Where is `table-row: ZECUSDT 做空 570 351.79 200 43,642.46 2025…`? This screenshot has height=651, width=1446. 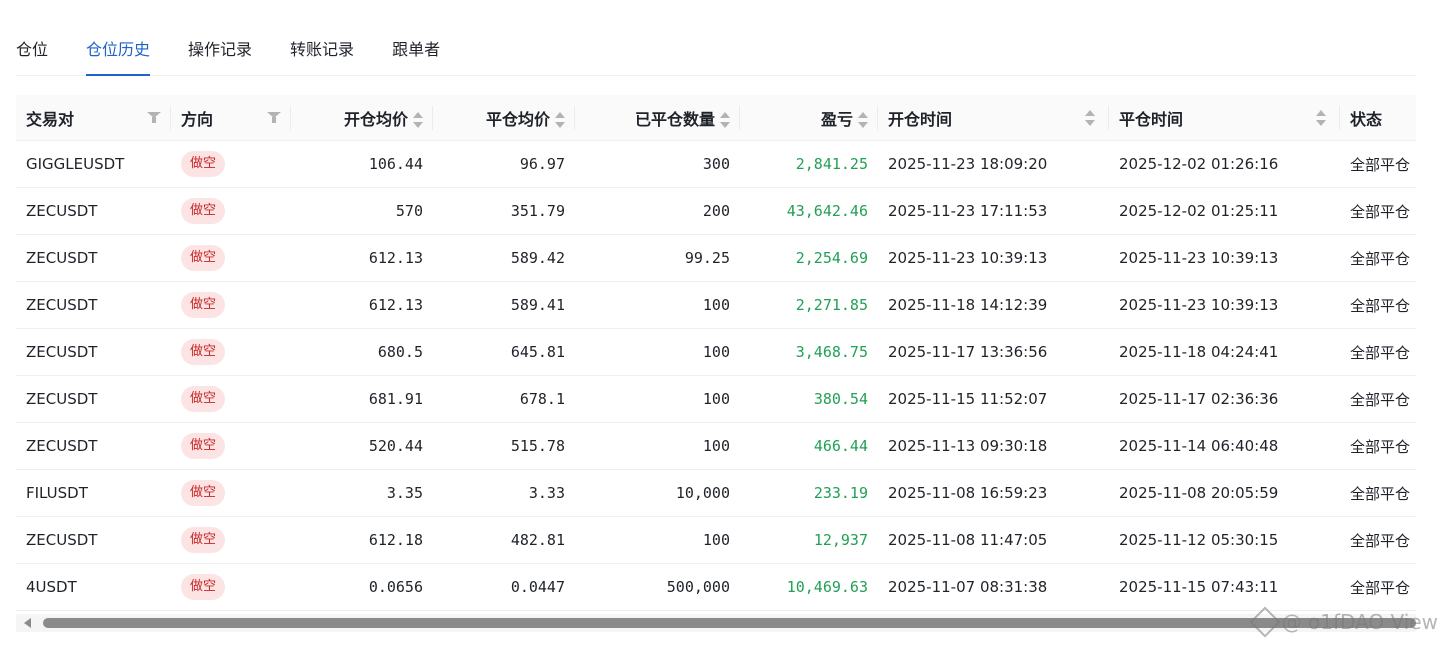 table-row: ZECUSDT 做空 570 351.79 200 43,642.46 2025… is located at coordinates (716, 211).